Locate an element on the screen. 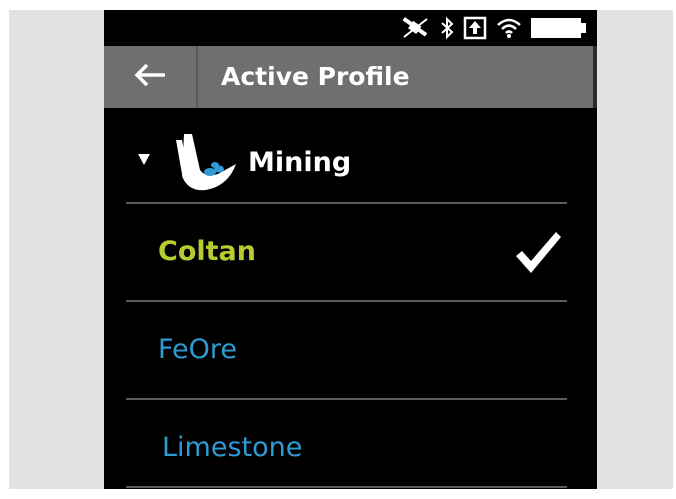 This screenshot has height=499, width=676. arrow-left-icon is located at coordinates (150, 77).